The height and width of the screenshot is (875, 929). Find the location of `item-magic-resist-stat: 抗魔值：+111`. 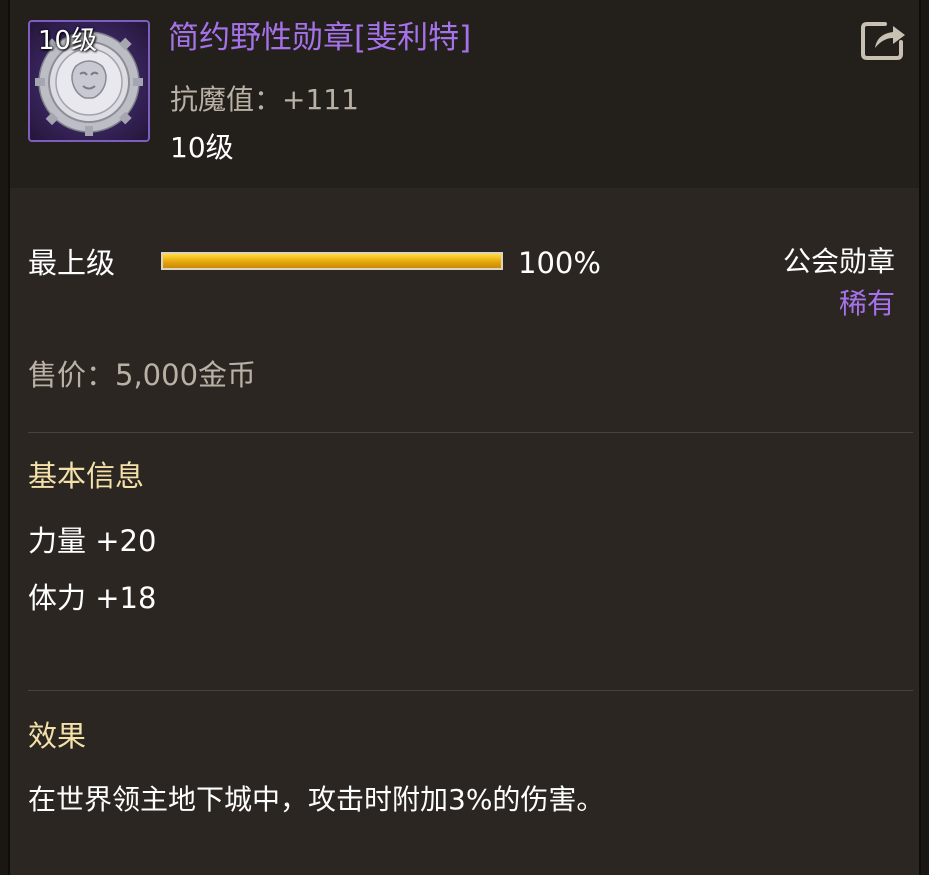

item-magic-resist-stat: 抗魔值：+111 is located at coordinates (264, 99).